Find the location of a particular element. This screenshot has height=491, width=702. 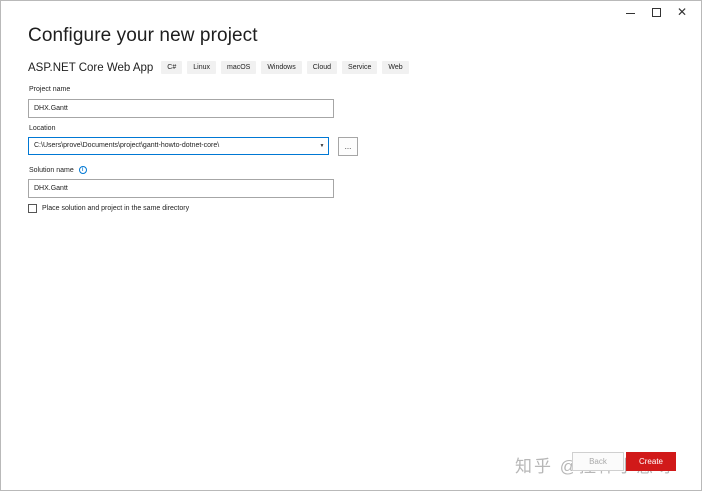

template-name: ASP.NET Core Web App is located at coordinates (91, 67).